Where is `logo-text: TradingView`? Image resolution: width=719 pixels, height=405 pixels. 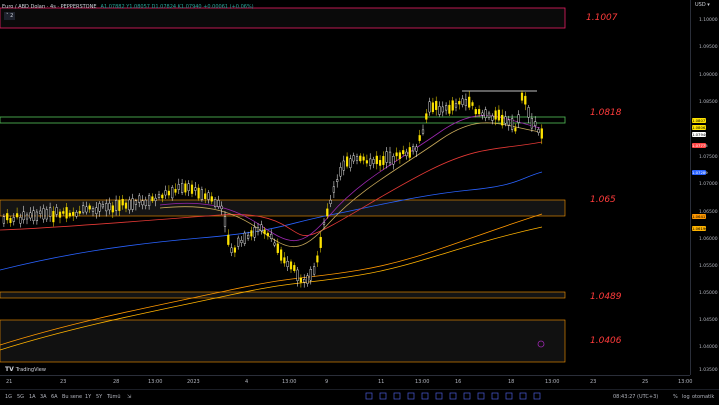 logo-text: TradingView is located at coordinates (30, 369).